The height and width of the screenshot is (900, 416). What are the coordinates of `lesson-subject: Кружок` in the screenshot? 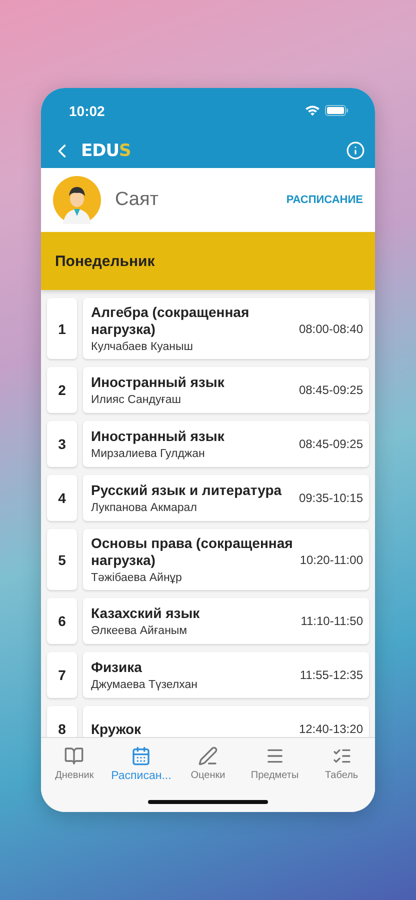 It's located at (116, 728).